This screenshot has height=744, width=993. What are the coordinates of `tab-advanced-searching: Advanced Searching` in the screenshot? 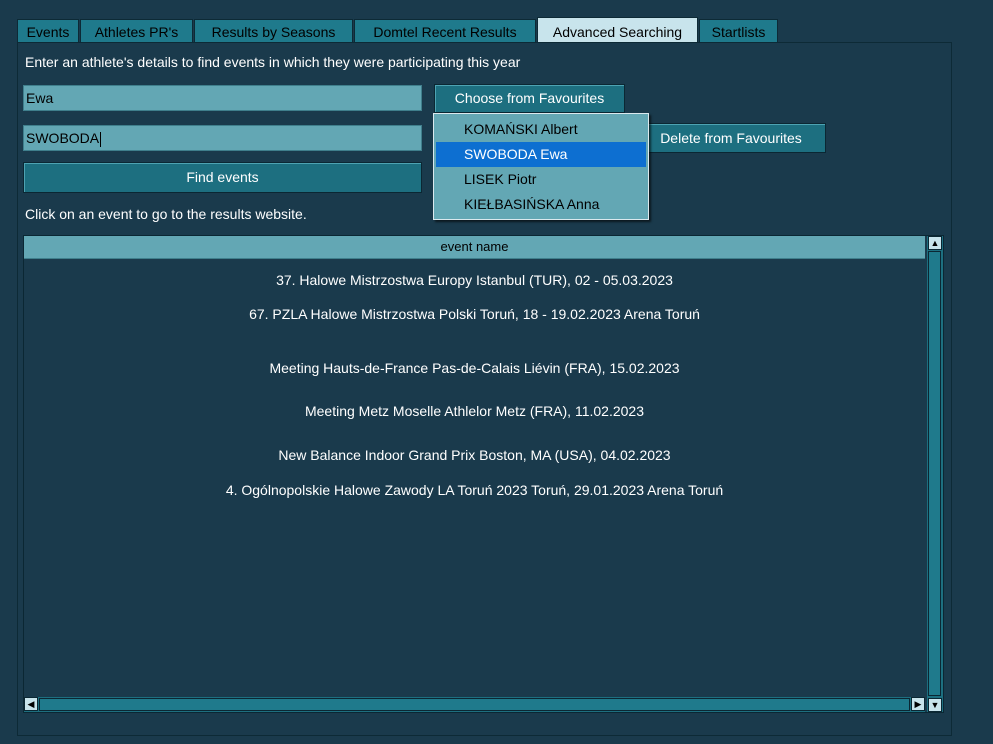 It's located at (617, 30).